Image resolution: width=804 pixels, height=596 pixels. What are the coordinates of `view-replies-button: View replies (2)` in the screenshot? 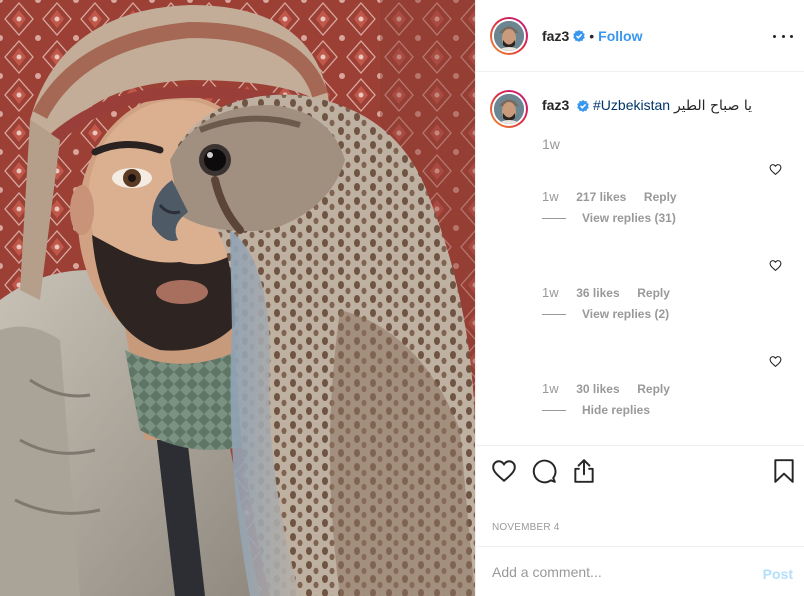 It's located at (605, 314).